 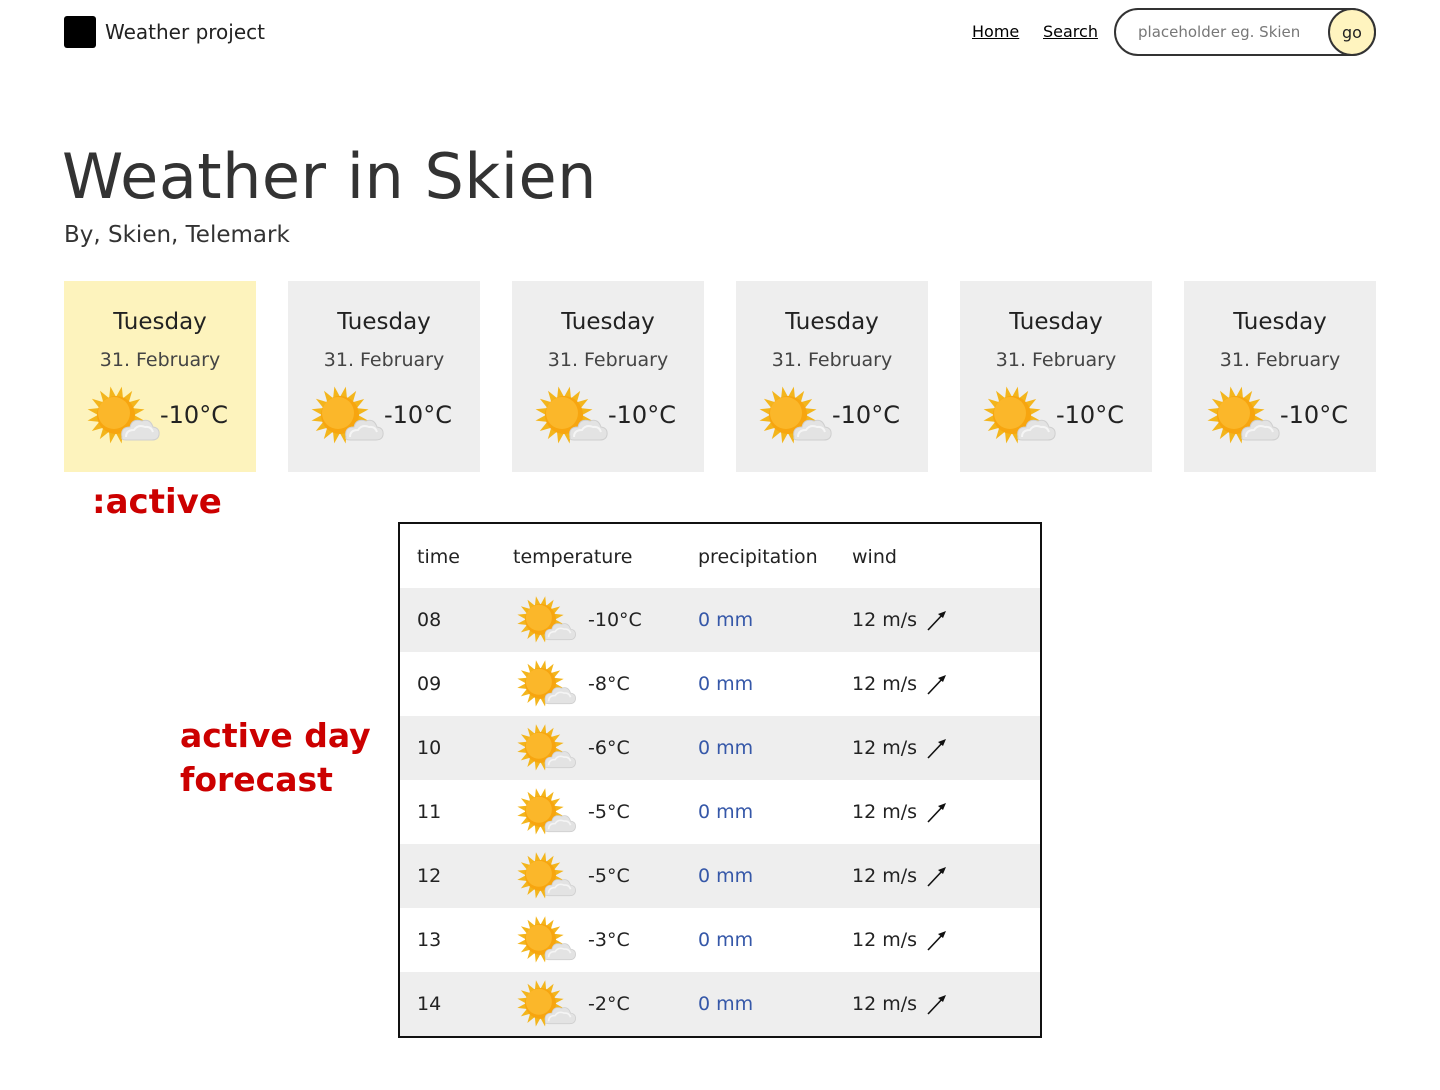 I want to click on forecast-temperature: -6°C, so click(x=609, y=748).